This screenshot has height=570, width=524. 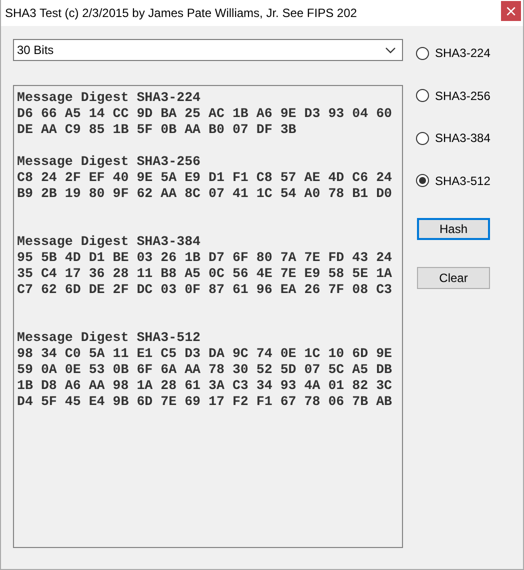 What do you see at coordinates (453, 229) in the screenshot?
I see `action-button: Hash` at bounding box center [453, 229].